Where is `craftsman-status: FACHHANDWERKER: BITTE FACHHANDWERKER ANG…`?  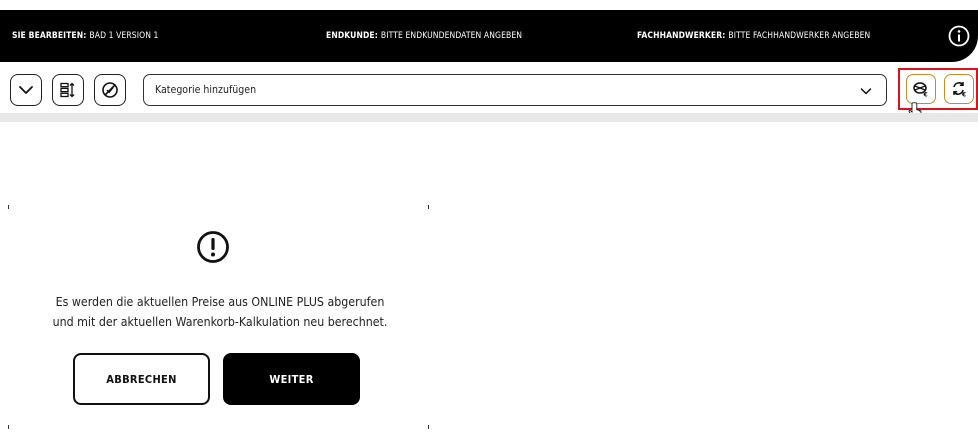 craftsman-status: FACHHANDWERKER: BITTE FACHHANDWERKER ANG… is located at coordinates (753, 36).